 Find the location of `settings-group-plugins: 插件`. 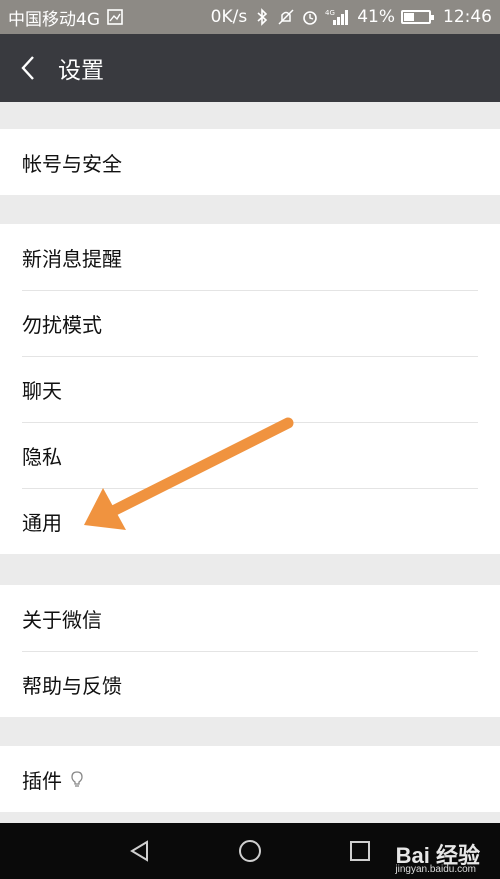

settings-group-plugins: 插件 is located at coordinates (250, 779).